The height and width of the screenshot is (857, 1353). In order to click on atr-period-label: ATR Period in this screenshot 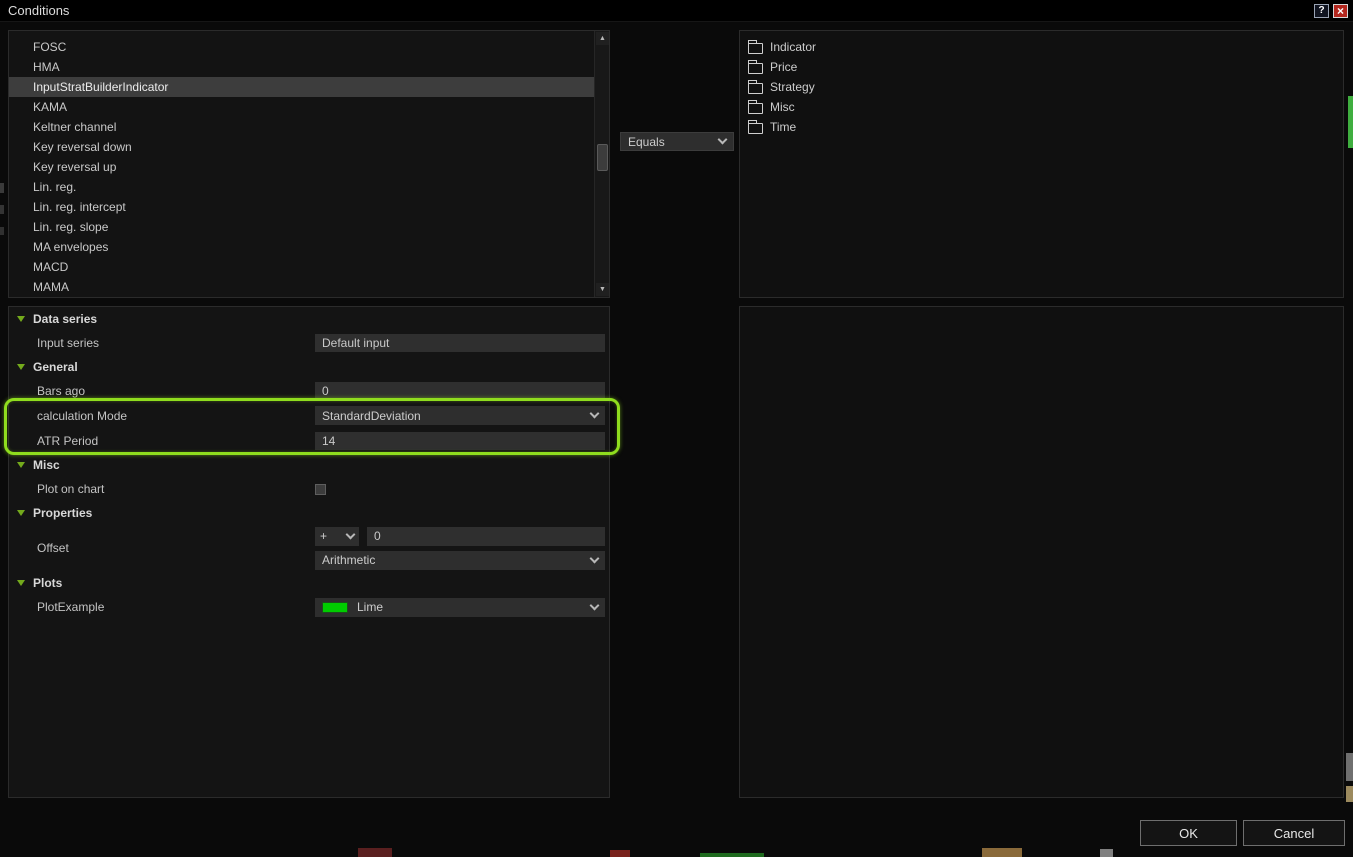, I will do `click(68, 440)`.